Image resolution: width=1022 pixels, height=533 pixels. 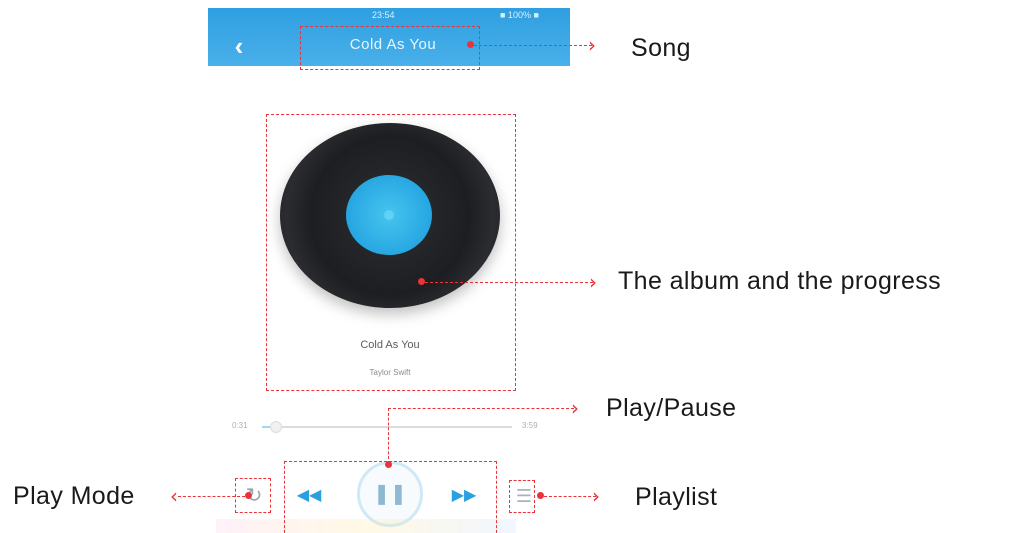 I want to click on status-bar: 23:54 ■ 100% ■, so click(x=389, y=15).